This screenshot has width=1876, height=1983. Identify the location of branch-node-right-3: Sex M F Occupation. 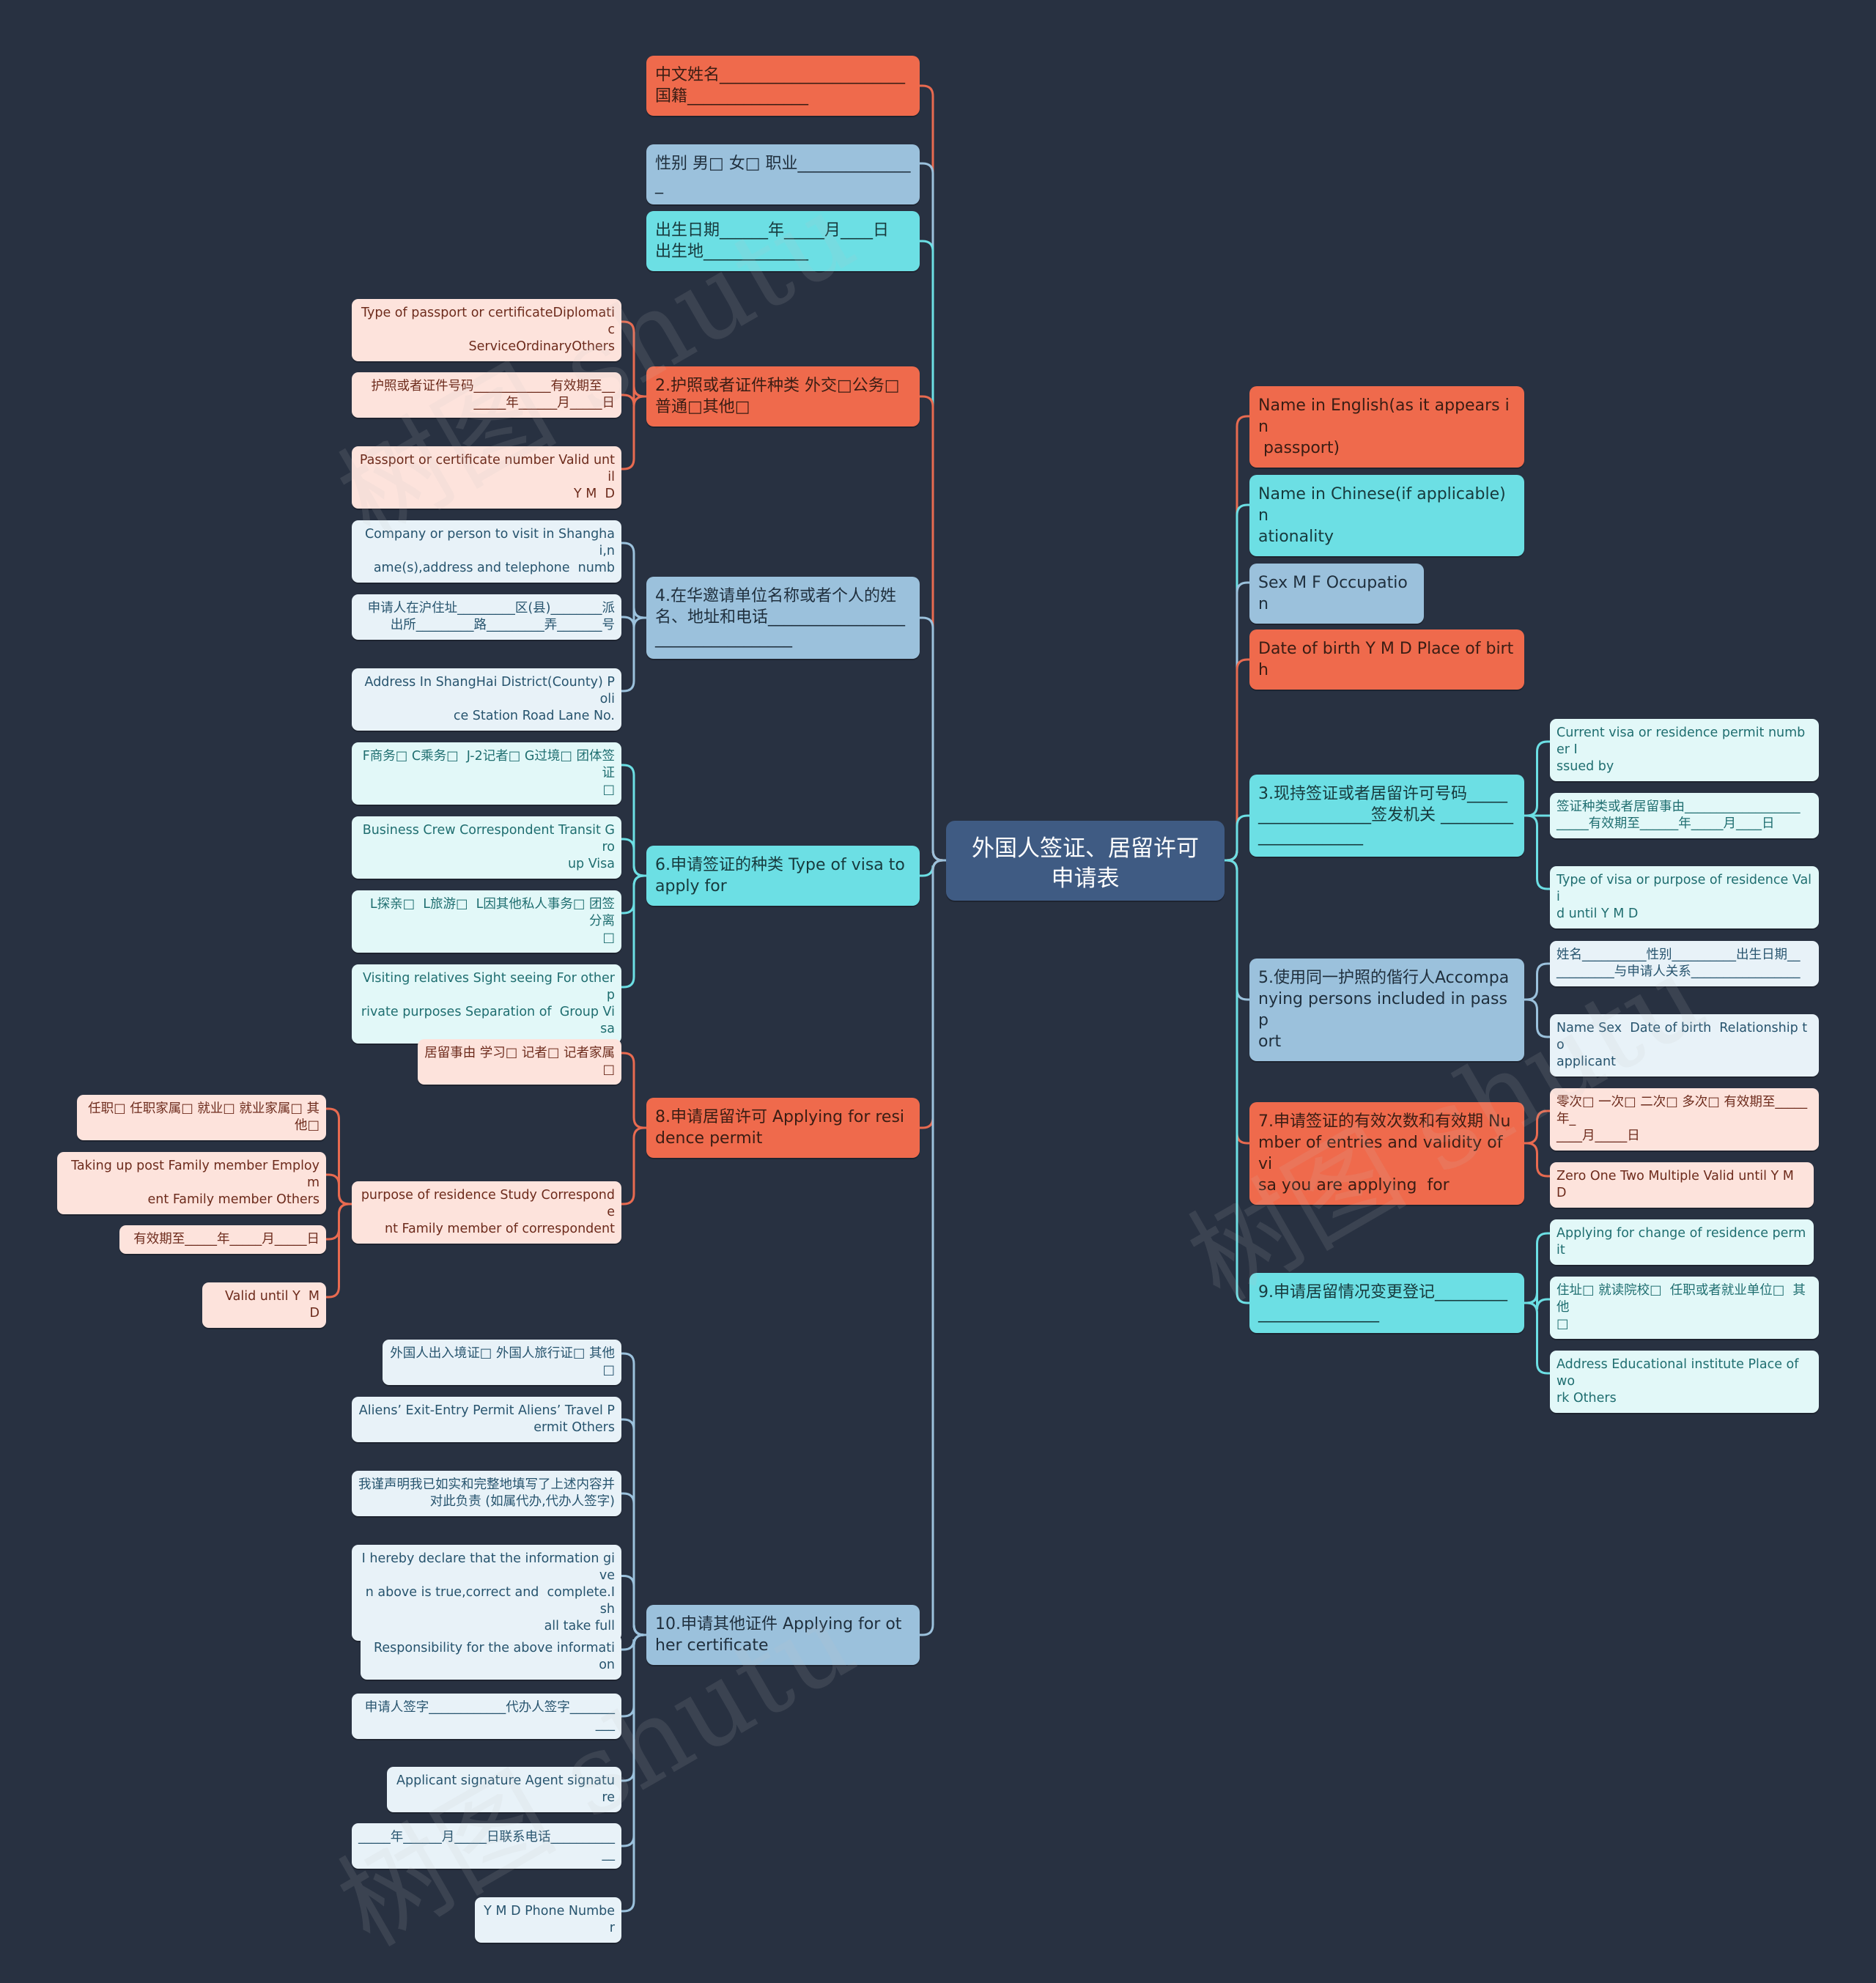
(1336, 594).